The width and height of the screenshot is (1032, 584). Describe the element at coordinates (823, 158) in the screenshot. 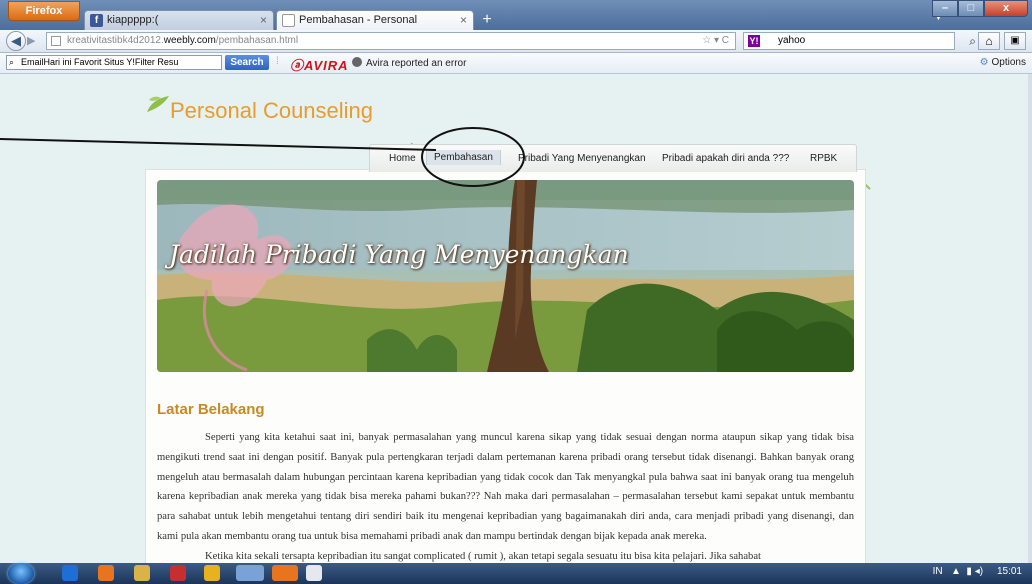

I see `nav-rpbk: RPBK` at that location.